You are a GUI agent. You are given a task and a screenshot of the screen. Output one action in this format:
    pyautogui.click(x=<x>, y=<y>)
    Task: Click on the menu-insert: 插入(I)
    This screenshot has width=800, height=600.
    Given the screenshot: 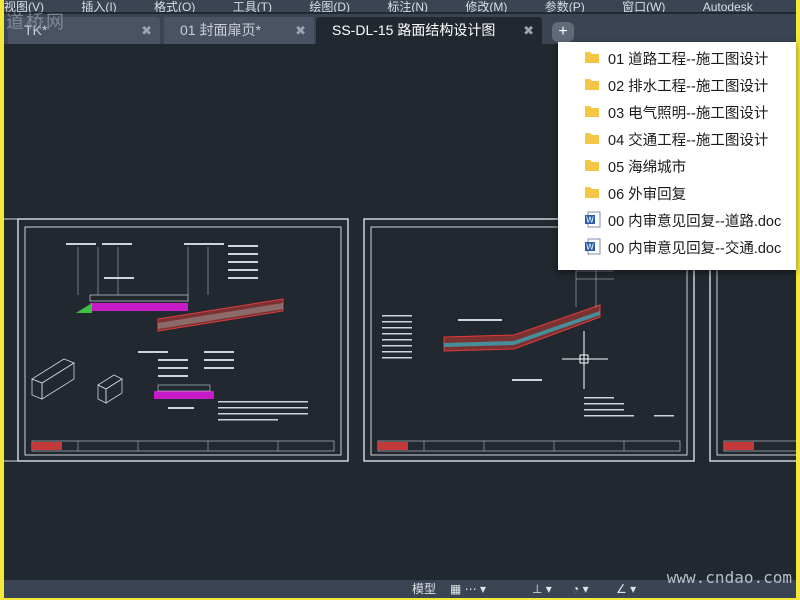 What is the action you would take?
    pyautogui.click(x=98, y=6)
    